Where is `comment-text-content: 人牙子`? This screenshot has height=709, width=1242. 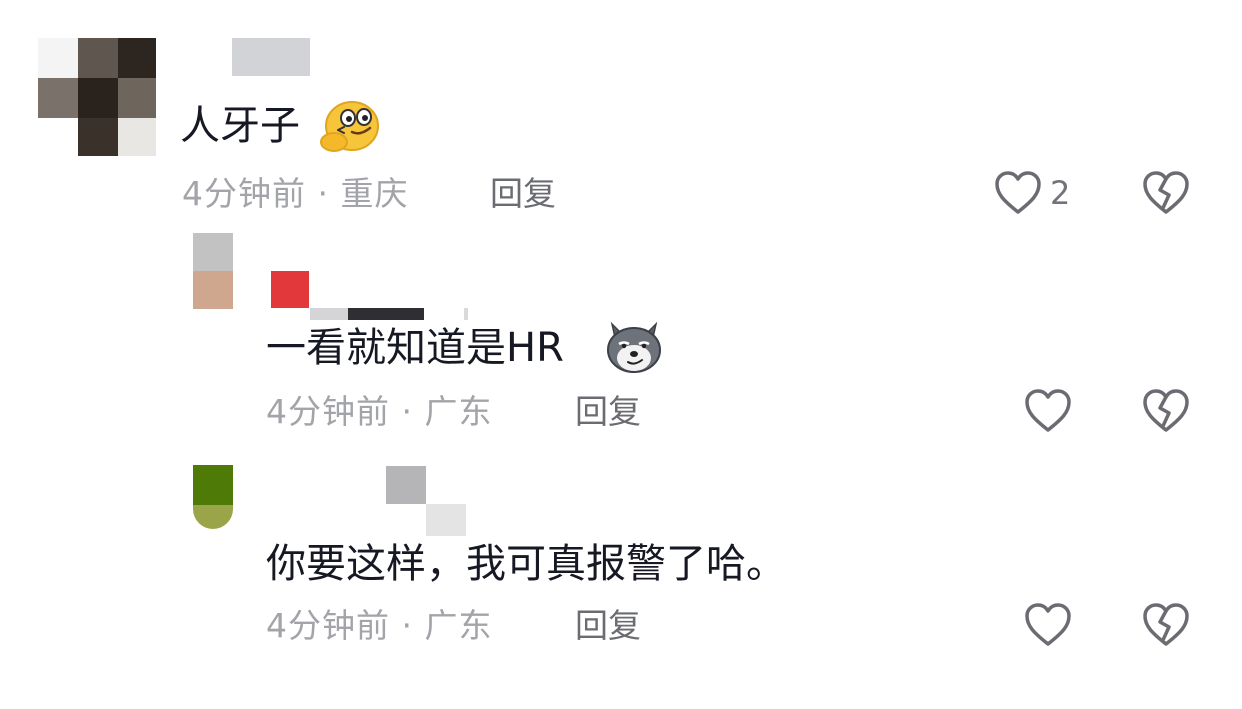
comment-text-content: 人牙子 is located at coordinates (240, 126).